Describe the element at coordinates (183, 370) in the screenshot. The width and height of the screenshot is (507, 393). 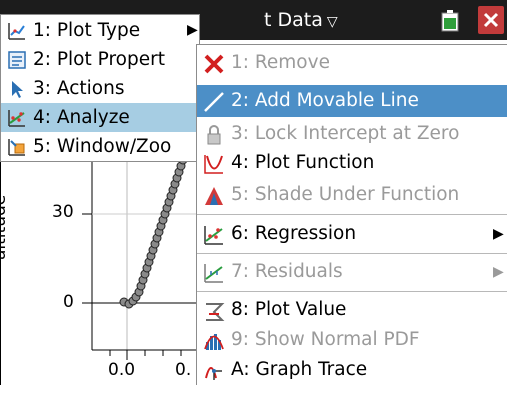
I see `x-tick-label: 0.` at that location.